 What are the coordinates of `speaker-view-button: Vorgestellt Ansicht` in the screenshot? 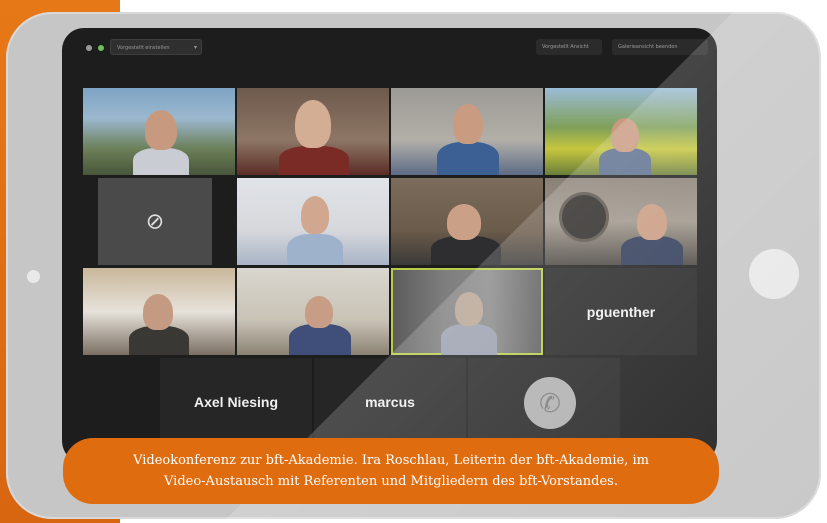 It's located at (569, 47).